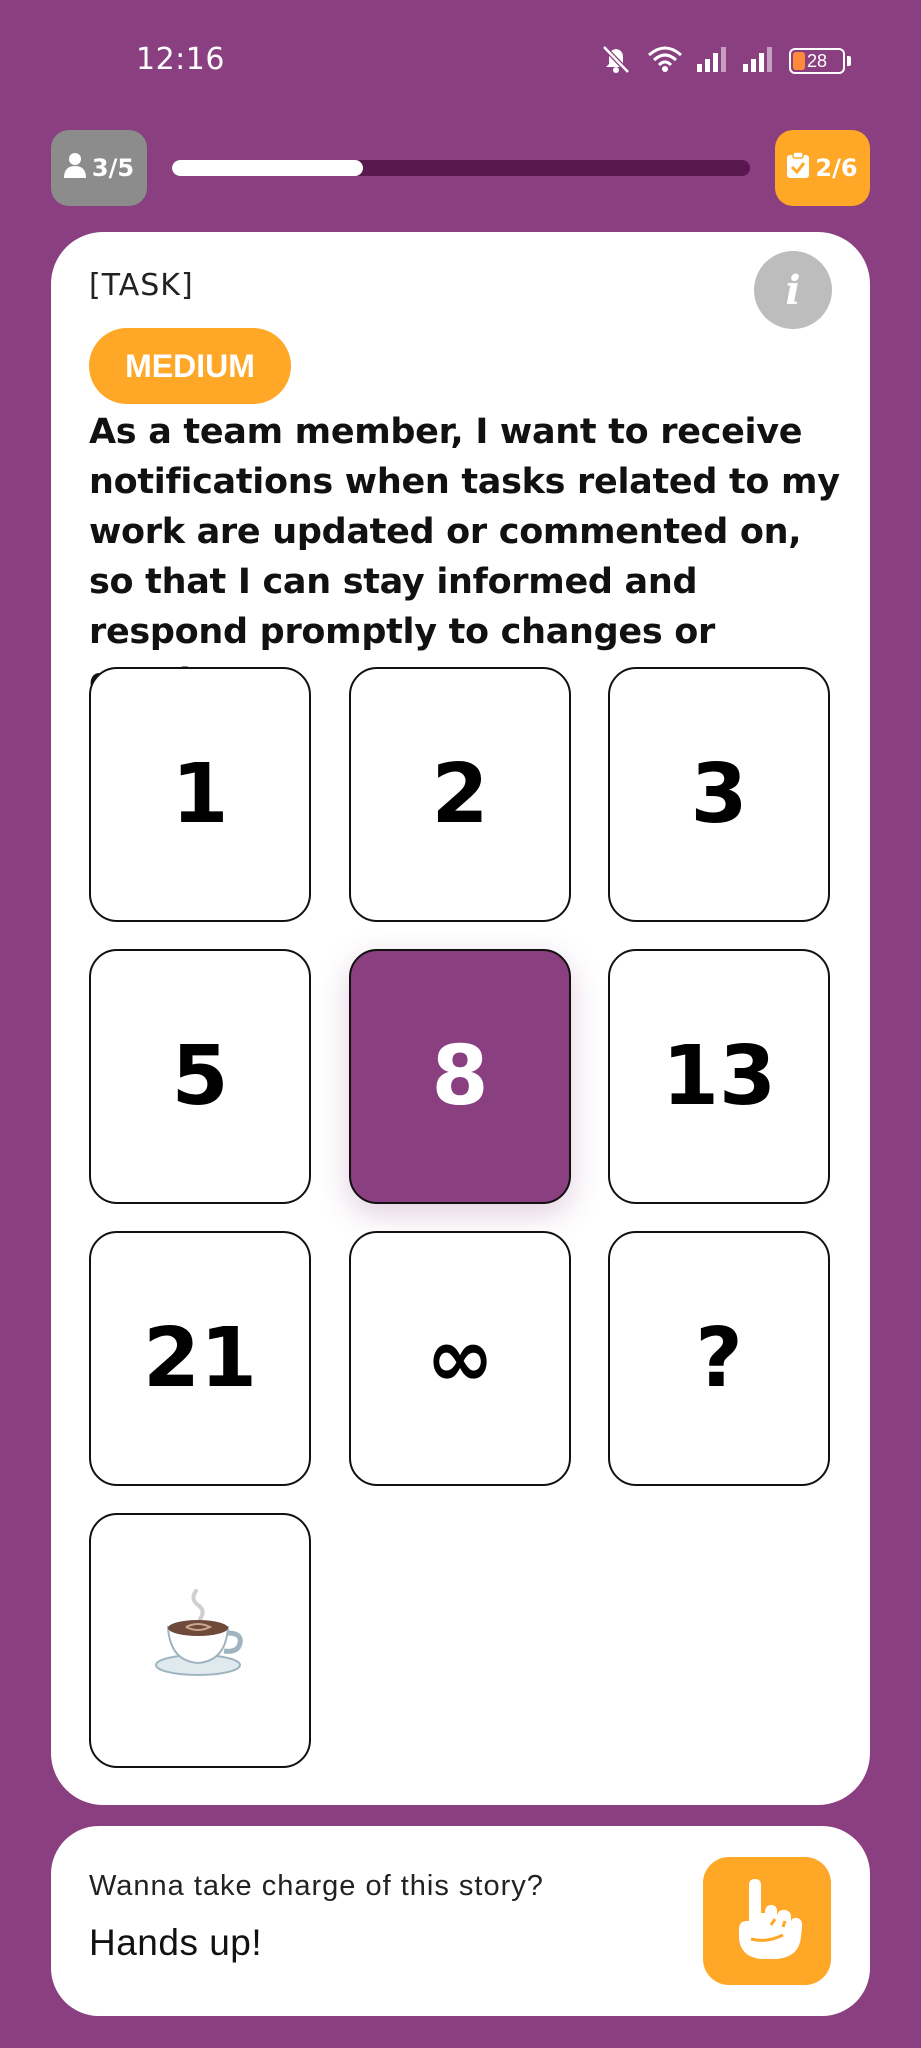  I want to click on coffee-icon, so click(200, 1641).